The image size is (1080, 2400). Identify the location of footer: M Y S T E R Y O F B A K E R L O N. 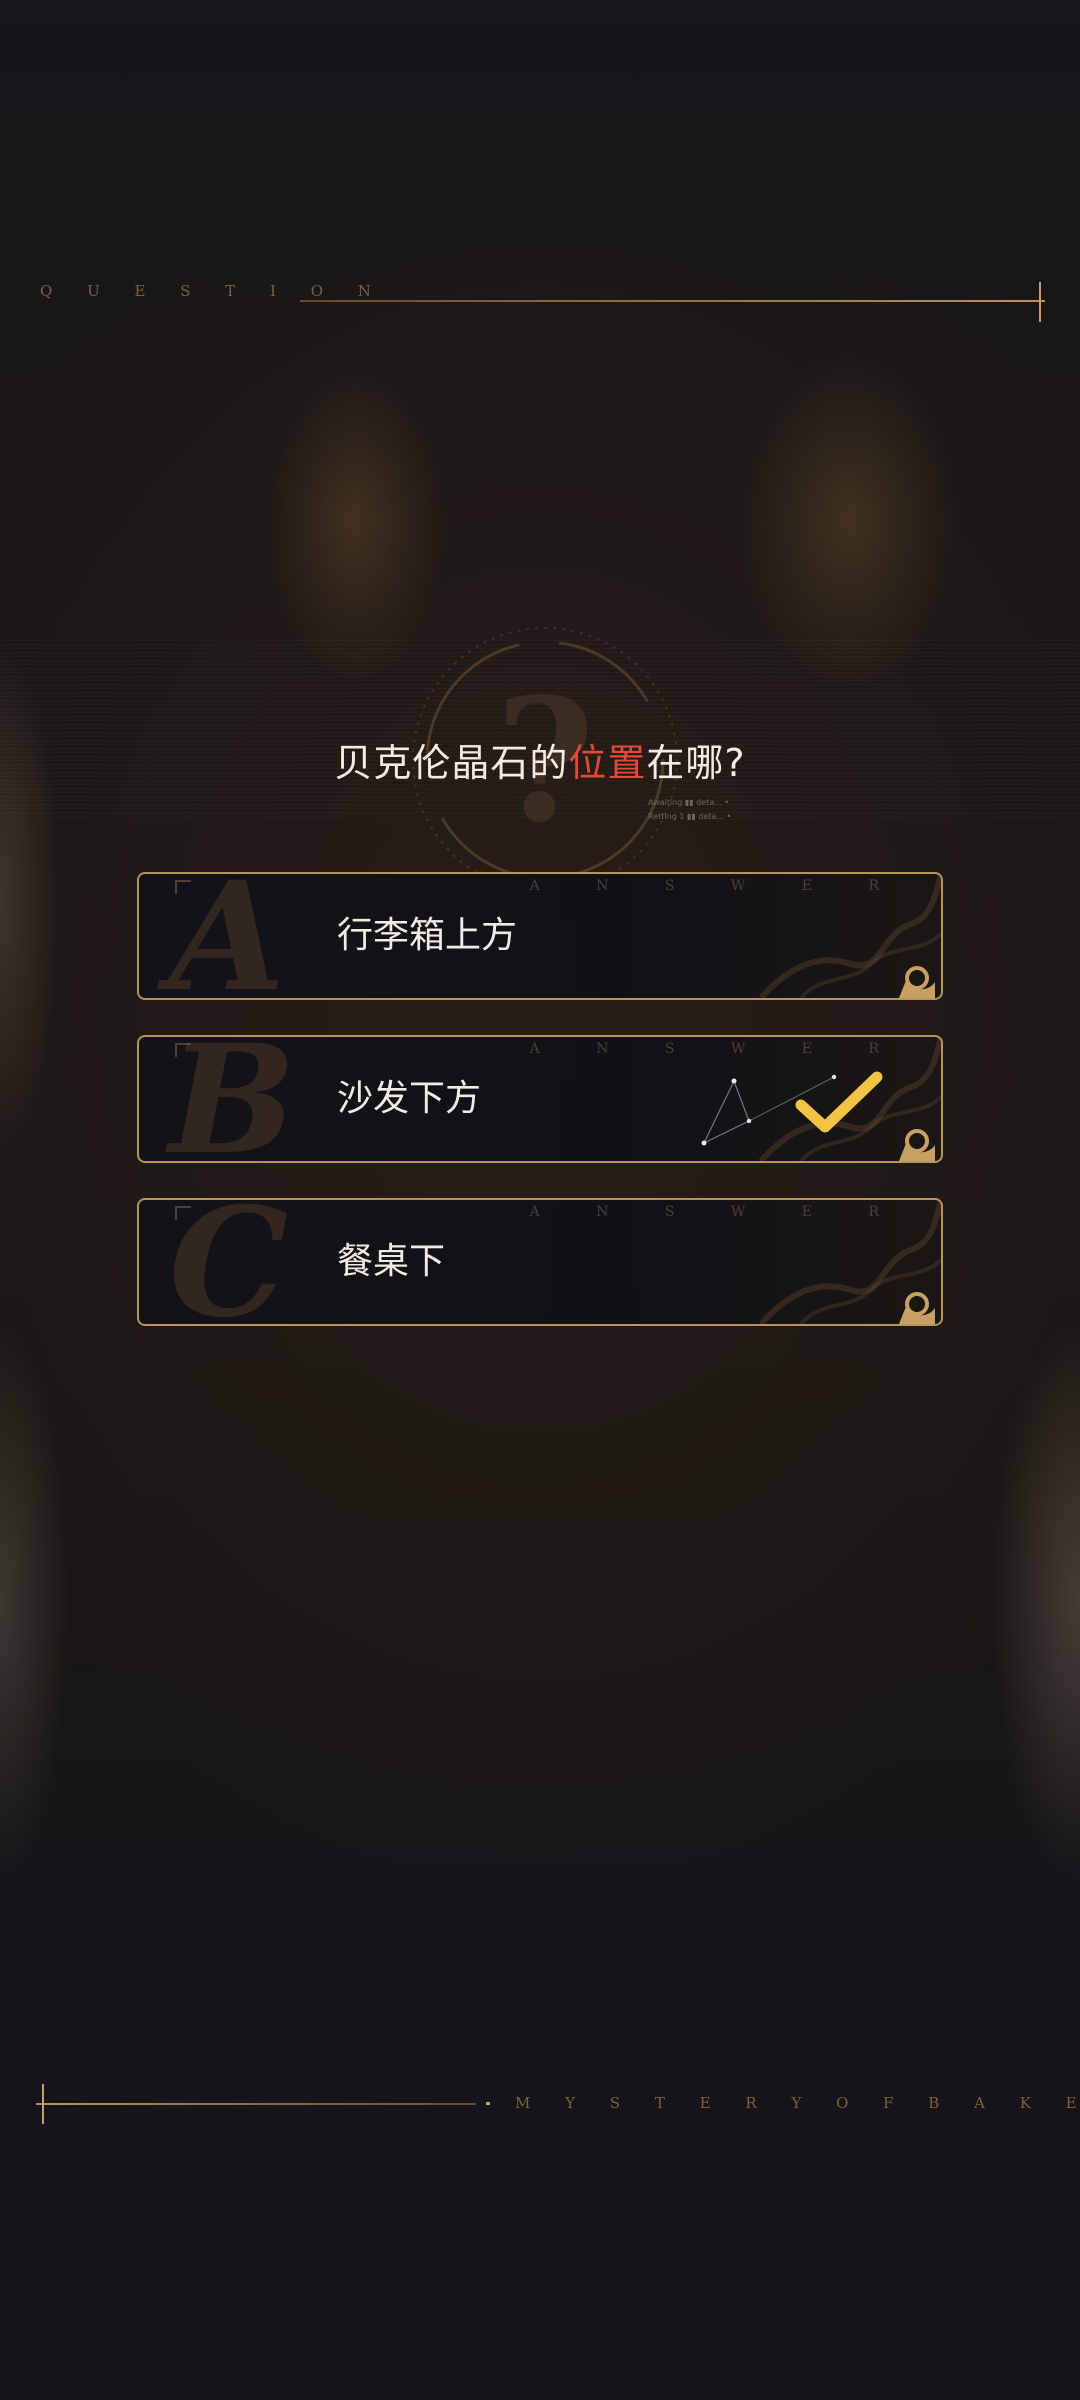
(554, 2102).